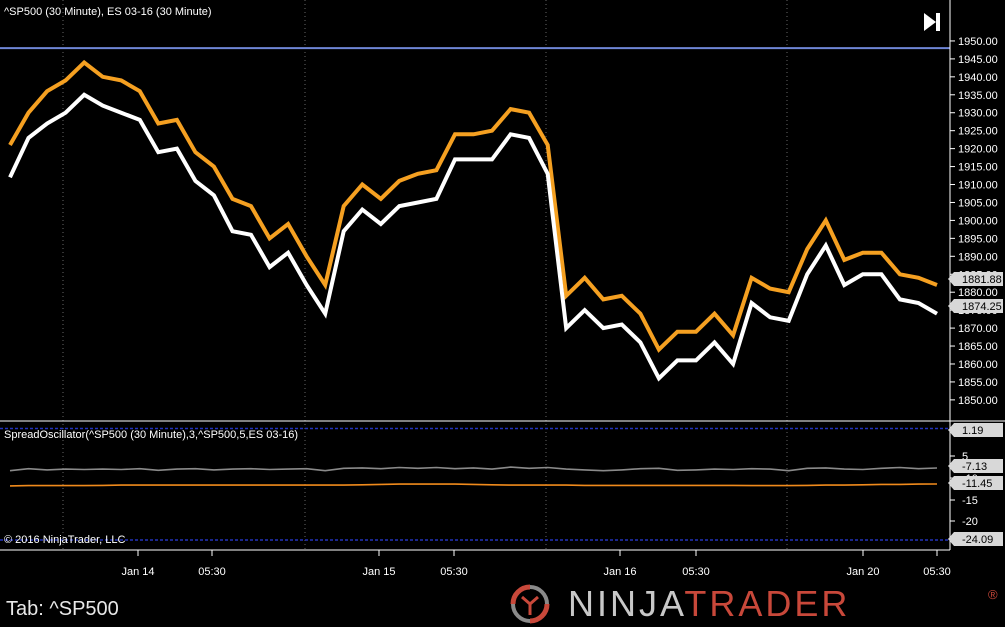 Image resolution: width=1005 pixels, height=627 pixels. I want to click on price-tick-label: 1935.00, so click(978, 96).